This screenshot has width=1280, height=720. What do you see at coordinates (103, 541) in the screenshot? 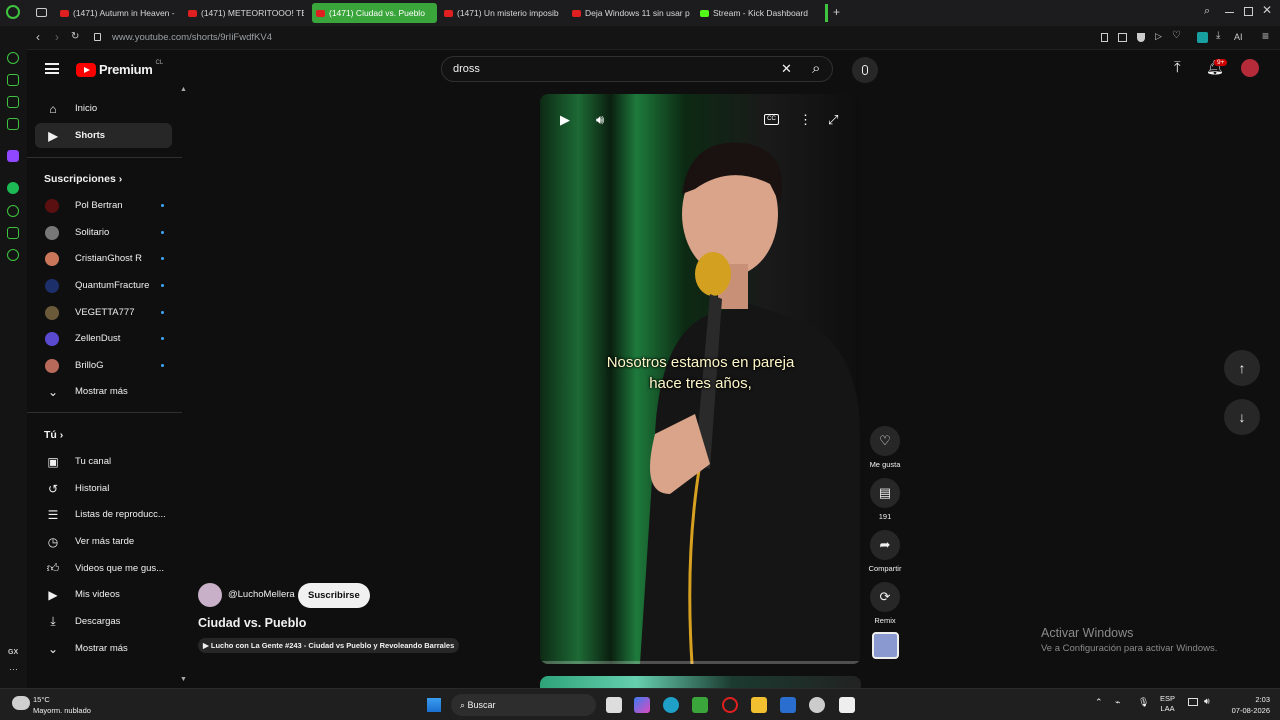
I see `sidebar-item-watch-later: ◷ Ver más tarde` at bounding box center [103, 541].